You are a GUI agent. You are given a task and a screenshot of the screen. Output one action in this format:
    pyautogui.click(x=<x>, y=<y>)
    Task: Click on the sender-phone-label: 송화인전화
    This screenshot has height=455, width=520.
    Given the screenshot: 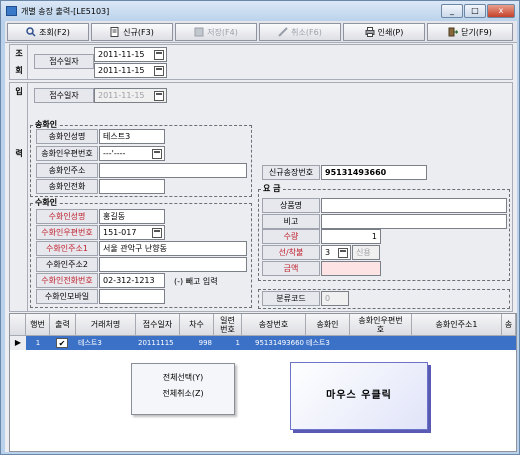 What is the action you would take?
    pyautogui.click(x=67, y=186)
    